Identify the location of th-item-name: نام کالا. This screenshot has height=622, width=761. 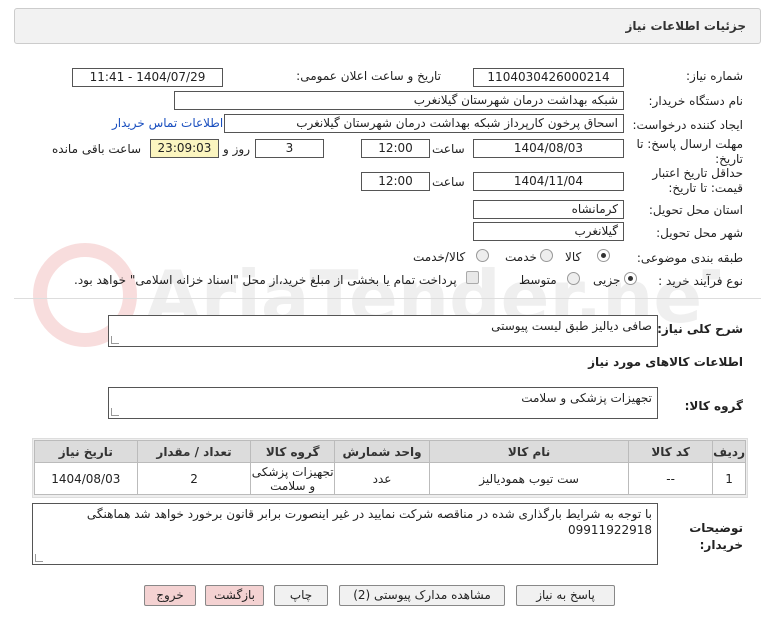
(529, 451).